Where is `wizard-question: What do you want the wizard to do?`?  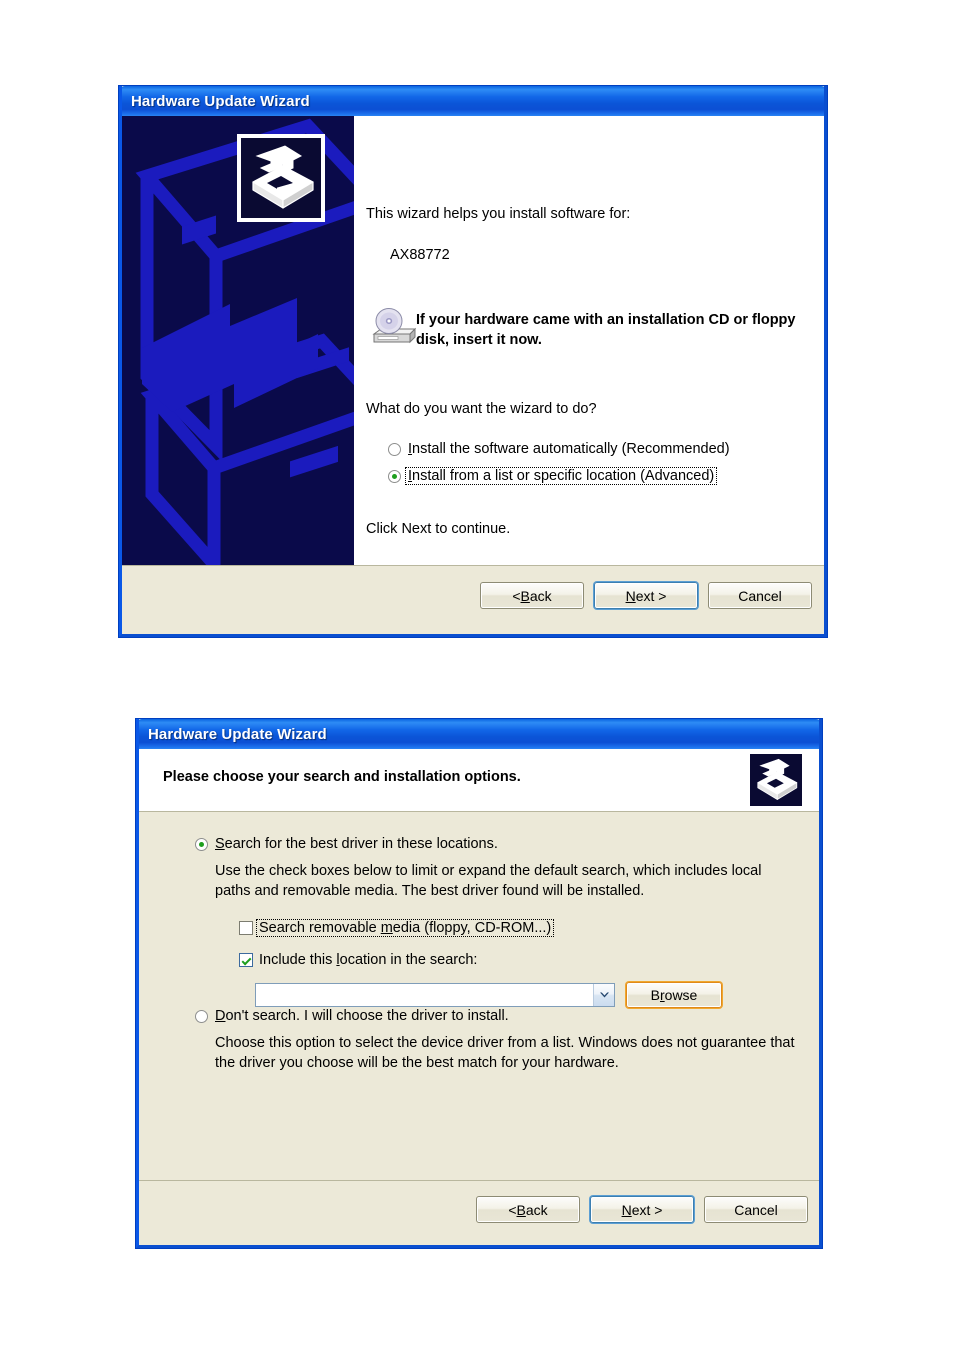 wizard-question: What do you want the wizard to do? is located at coordinates (481, 409).